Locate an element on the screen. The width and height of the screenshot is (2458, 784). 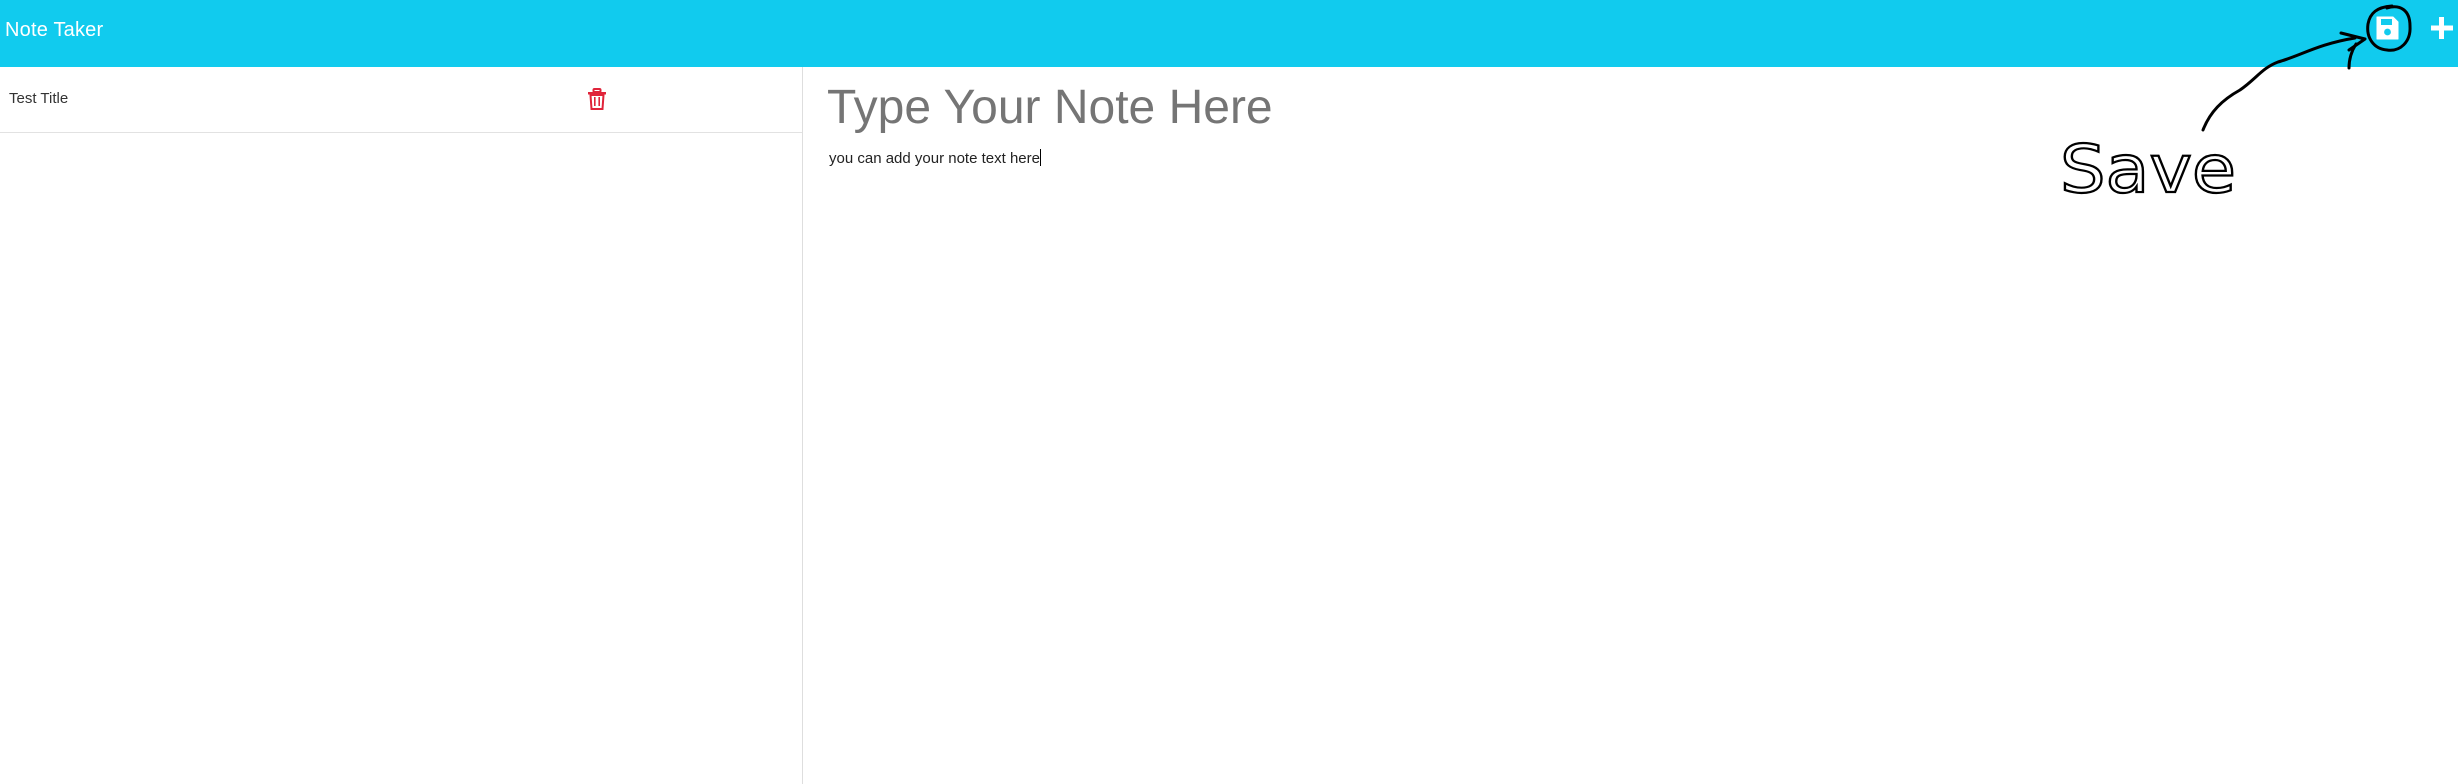
save-note-button is located at coordinates (2387, 28).